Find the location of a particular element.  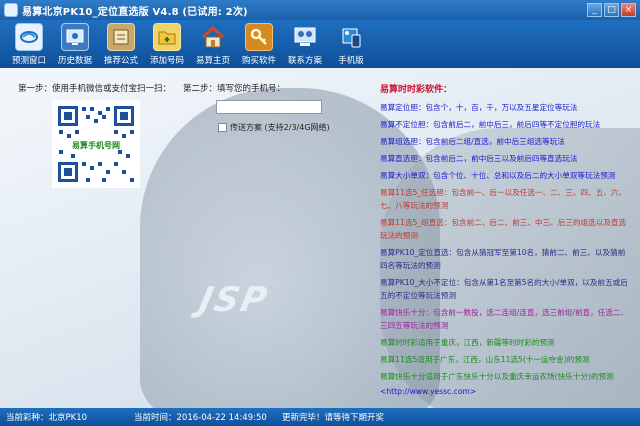

window-controls: _ □ × is located at coordinates (611, 10).